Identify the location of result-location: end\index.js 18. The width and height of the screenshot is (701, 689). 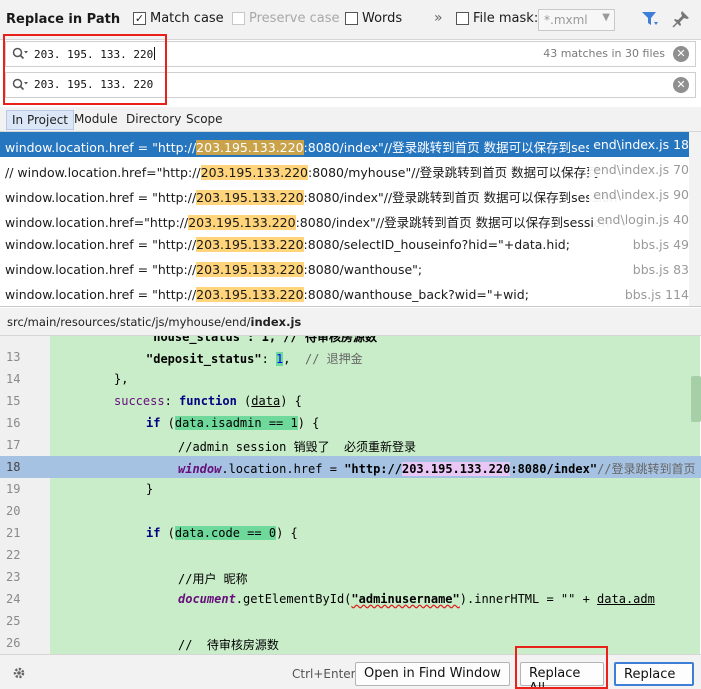
(639, 144).